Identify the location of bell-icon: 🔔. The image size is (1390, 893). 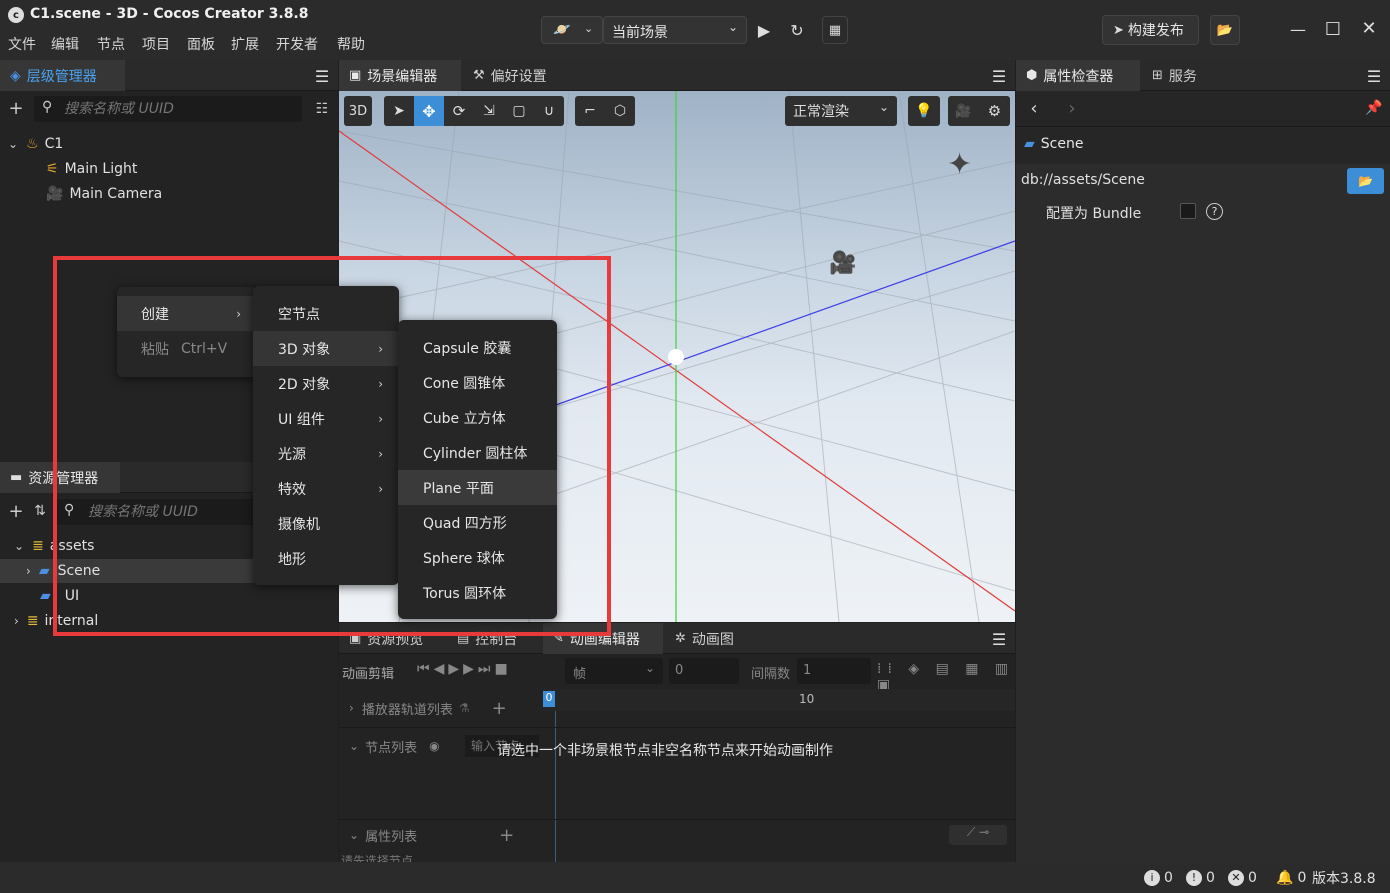
(1285, 877).